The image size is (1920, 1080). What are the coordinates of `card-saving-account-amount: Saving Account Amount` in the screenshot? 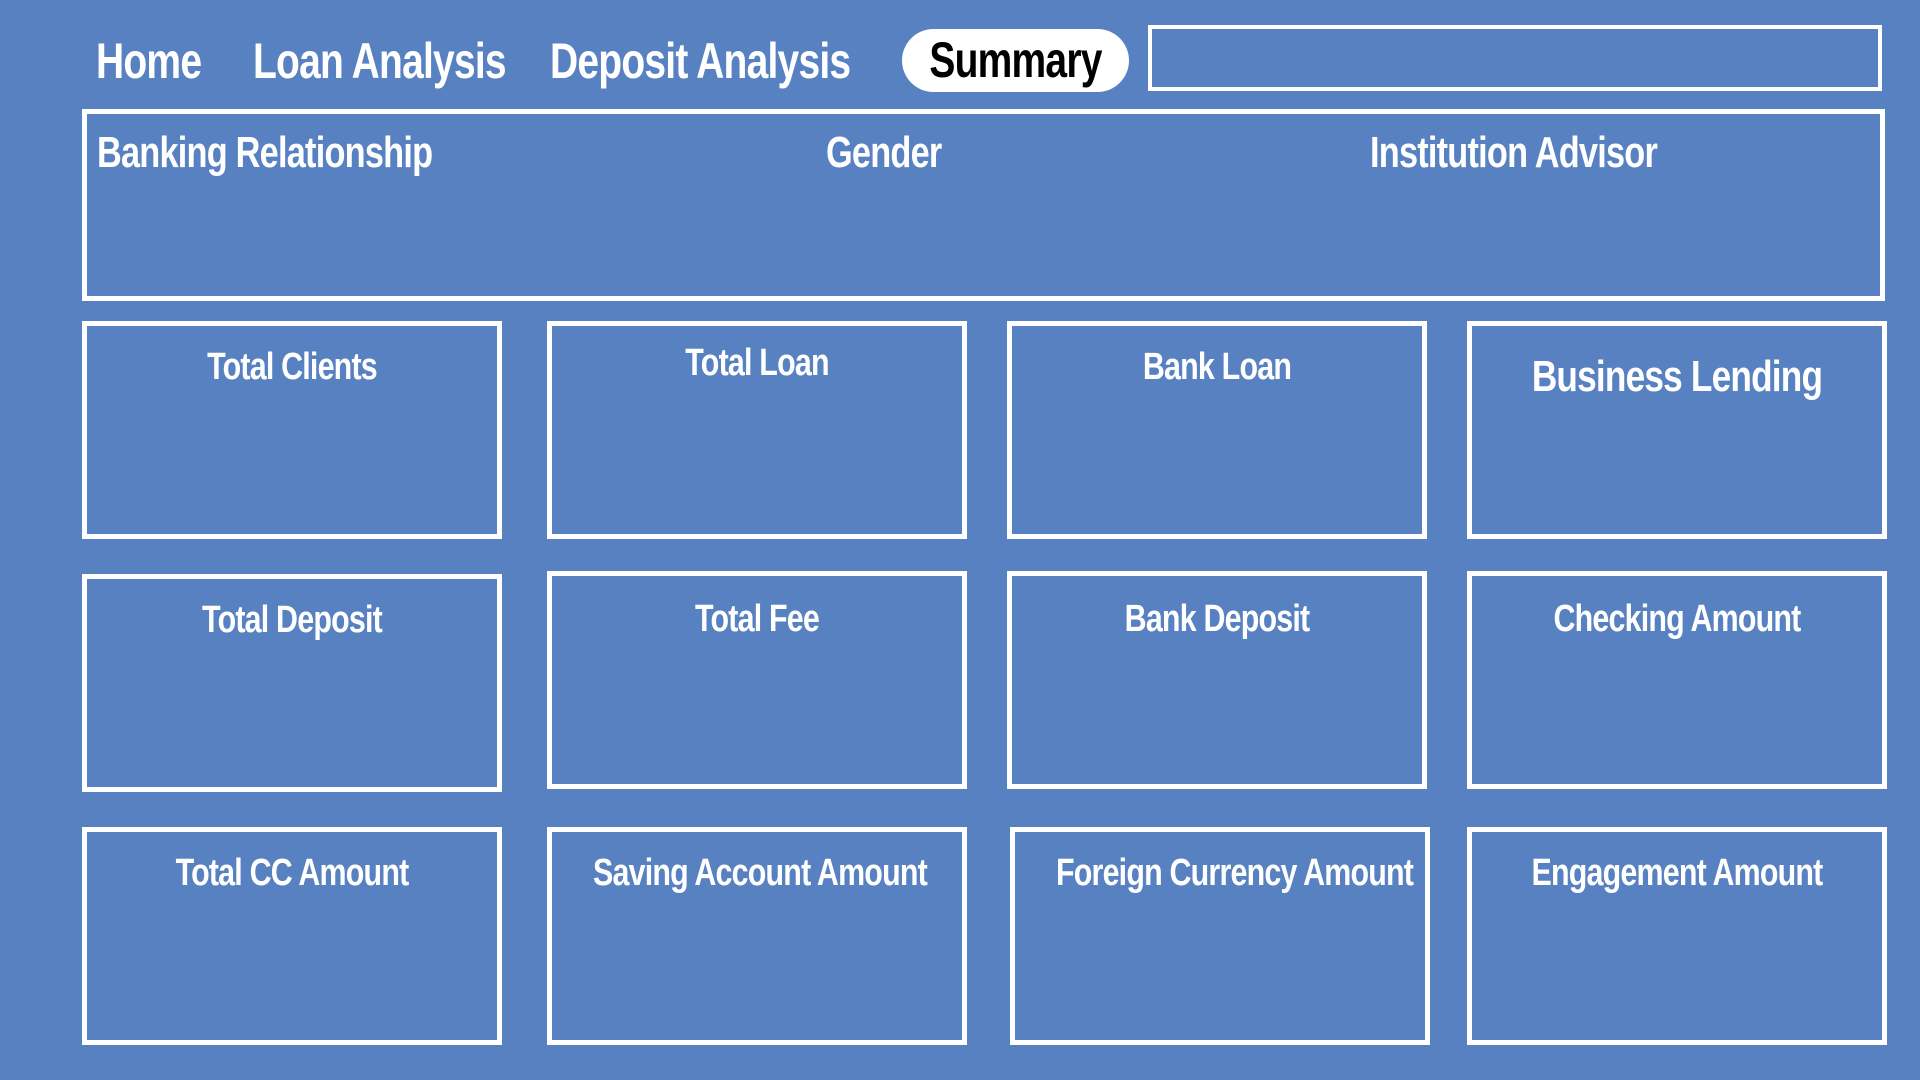 It's located at (757, 936).